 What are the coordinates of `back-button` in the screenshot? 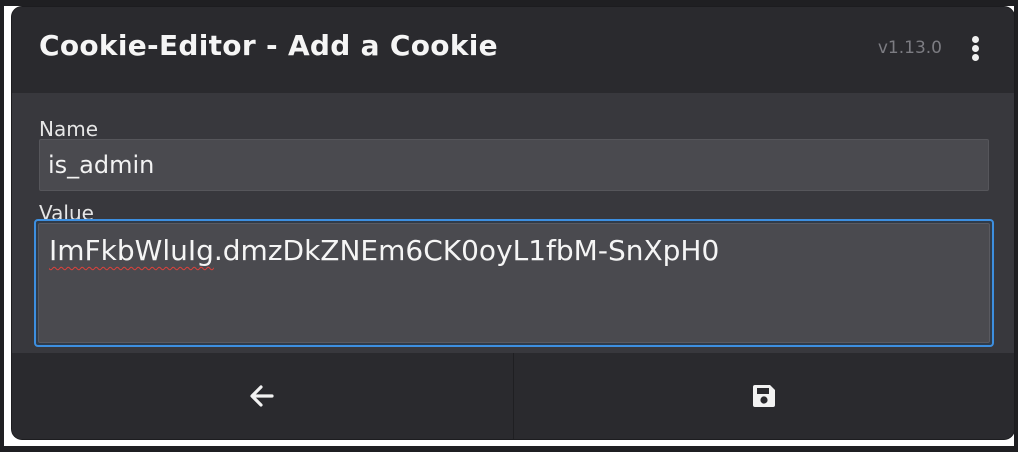 It's located at (262, 396).